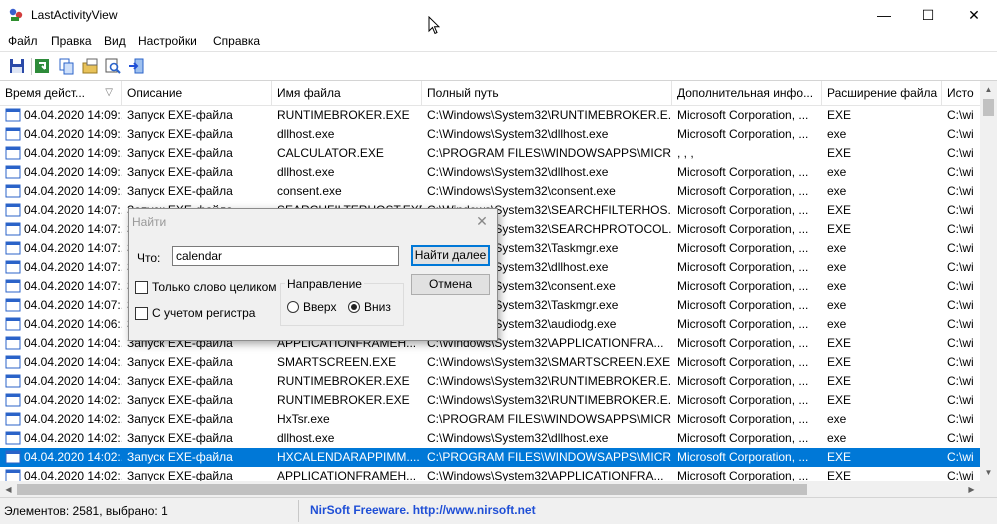 The width and height of the screenshot is (997, 524). What do you see at coordinates (988, 281) in the screenshot?
I see `vertical-scrollbar: ▲ ▼` at bounding box center [988, 281].